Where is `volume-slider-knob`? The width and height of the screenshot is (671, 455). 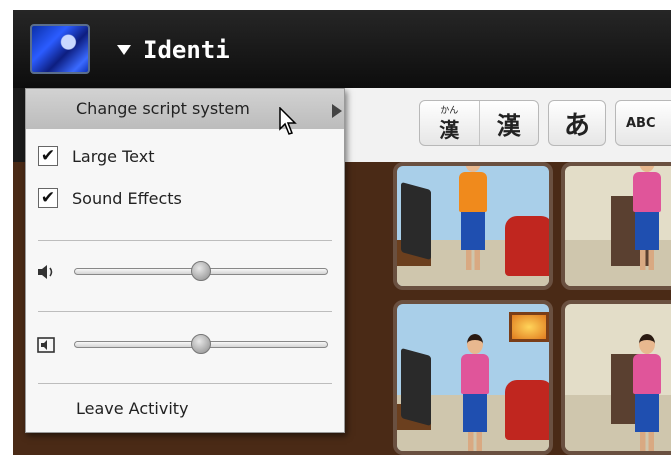
volume-slider-knob is located at coordinates (201, 271).